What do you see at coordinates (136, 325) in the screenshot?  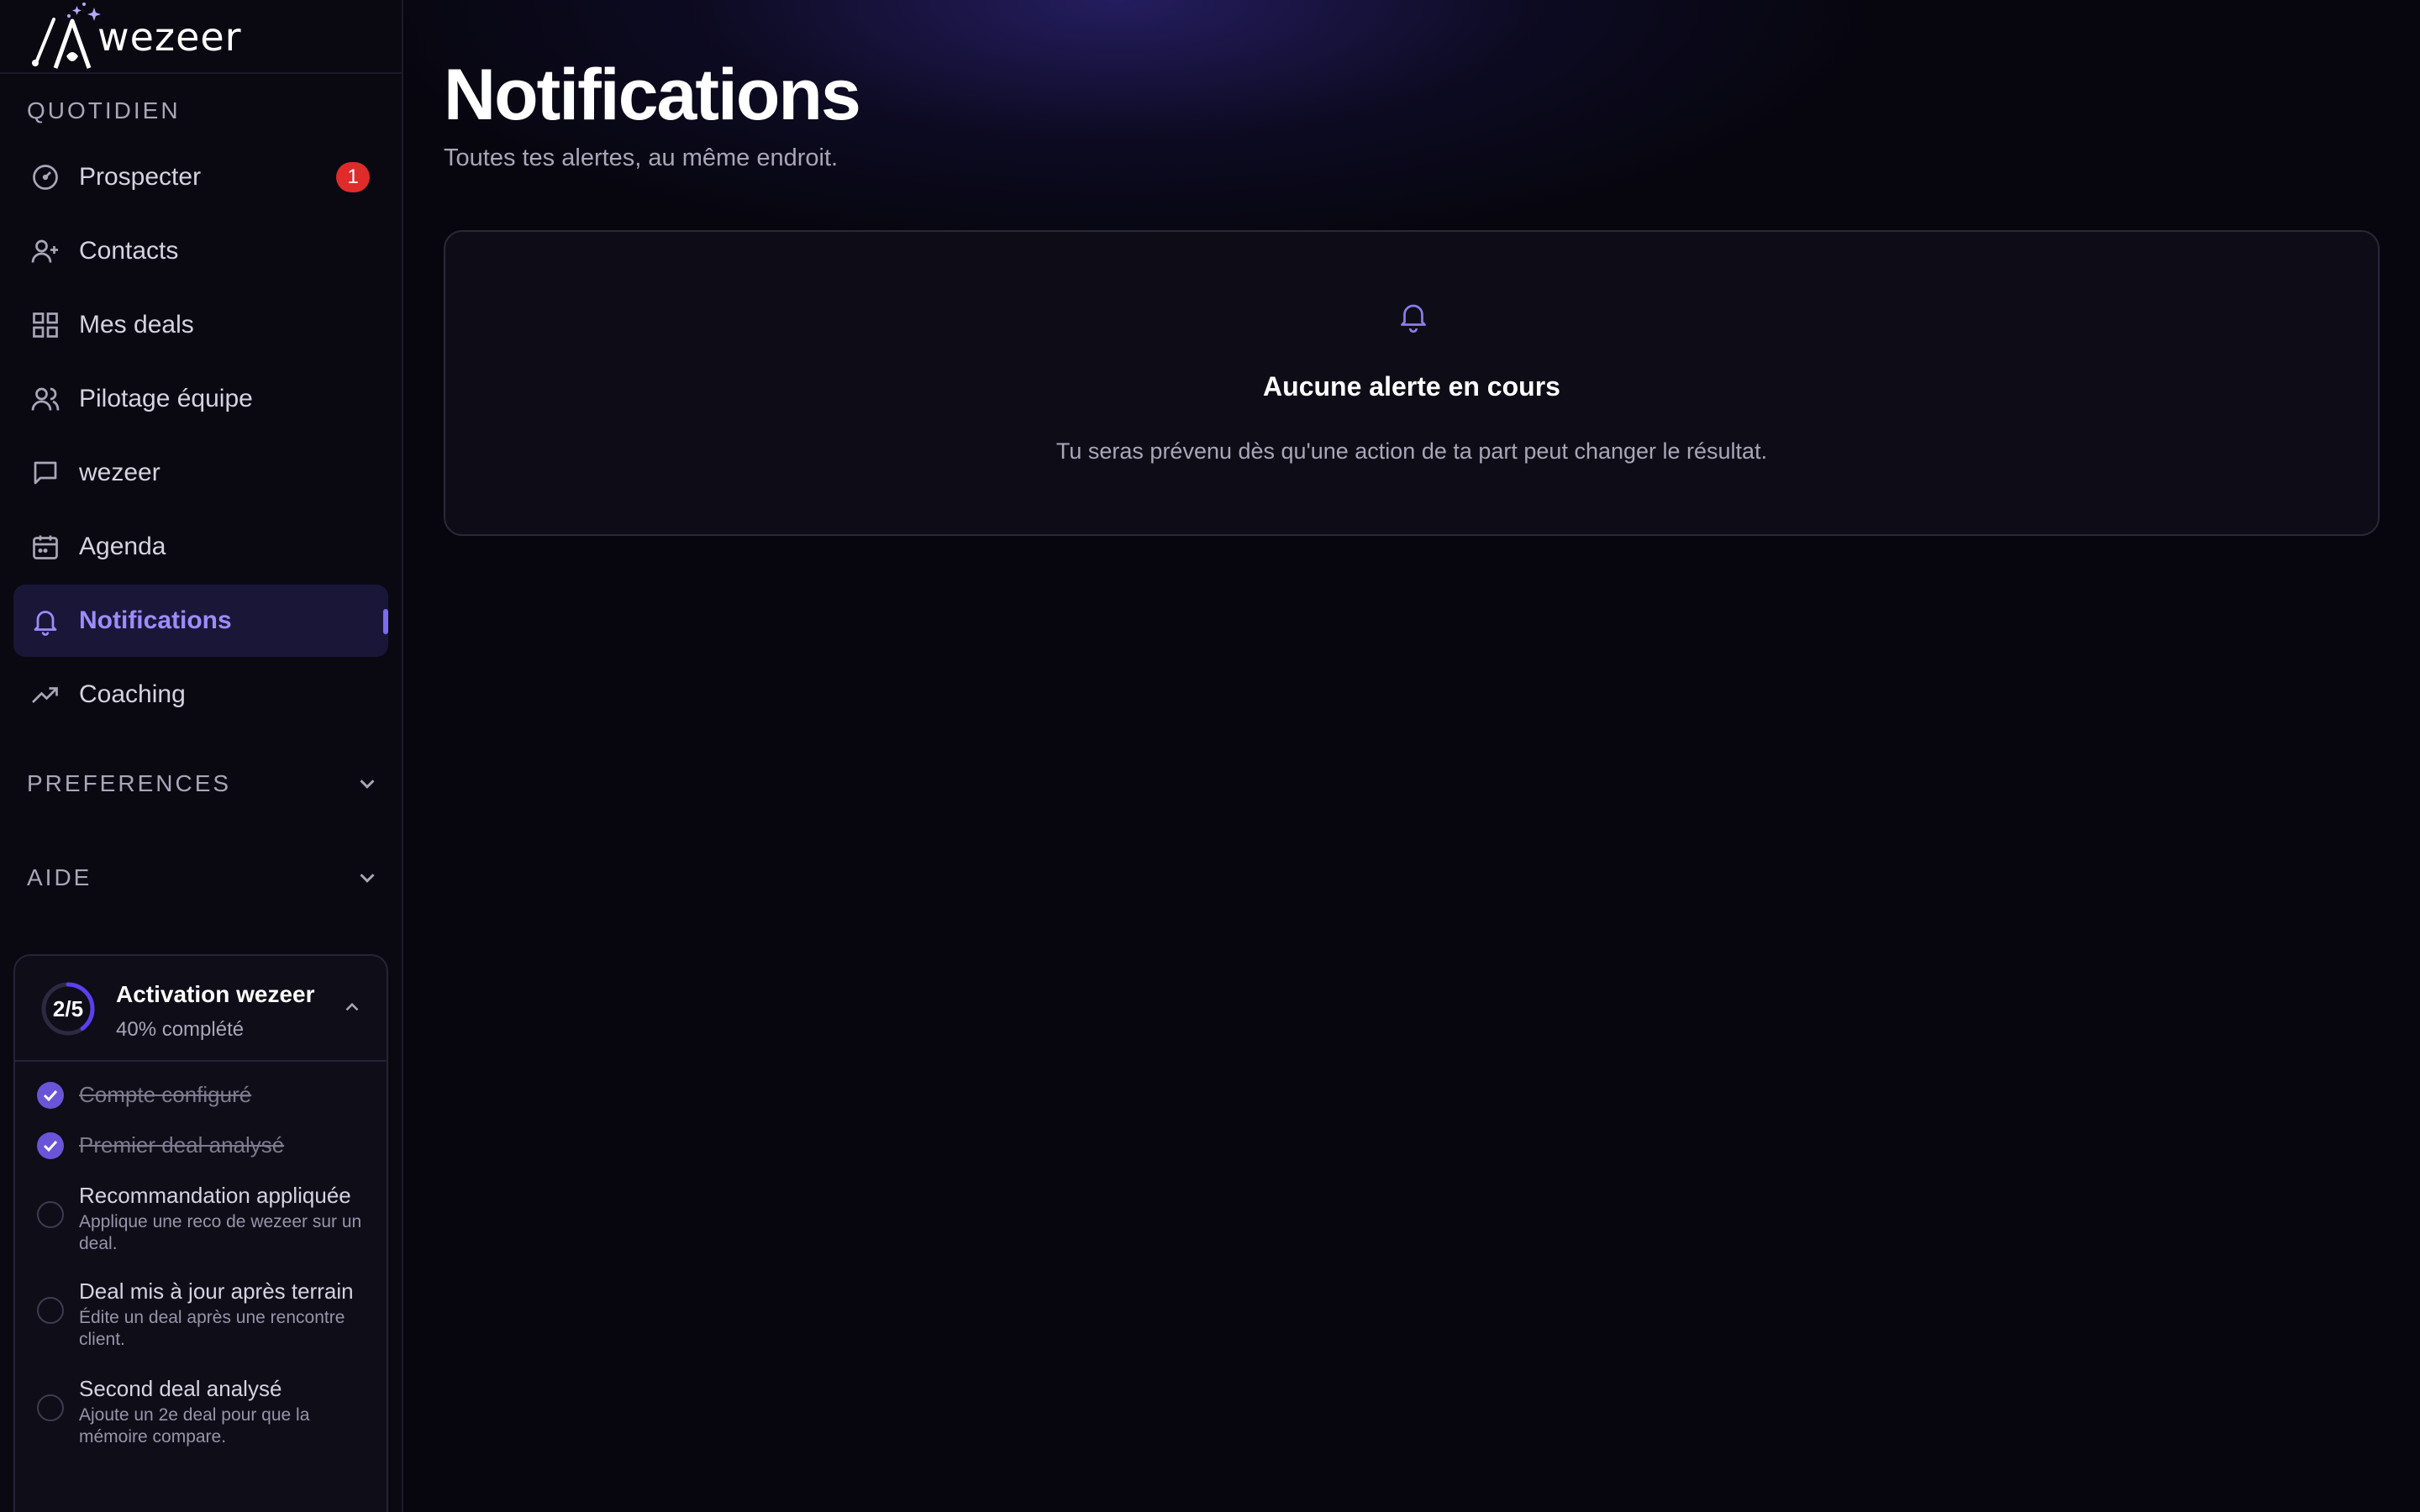 I see `sidebar-item-label: Mes deals` at bounding box center [136, 325].